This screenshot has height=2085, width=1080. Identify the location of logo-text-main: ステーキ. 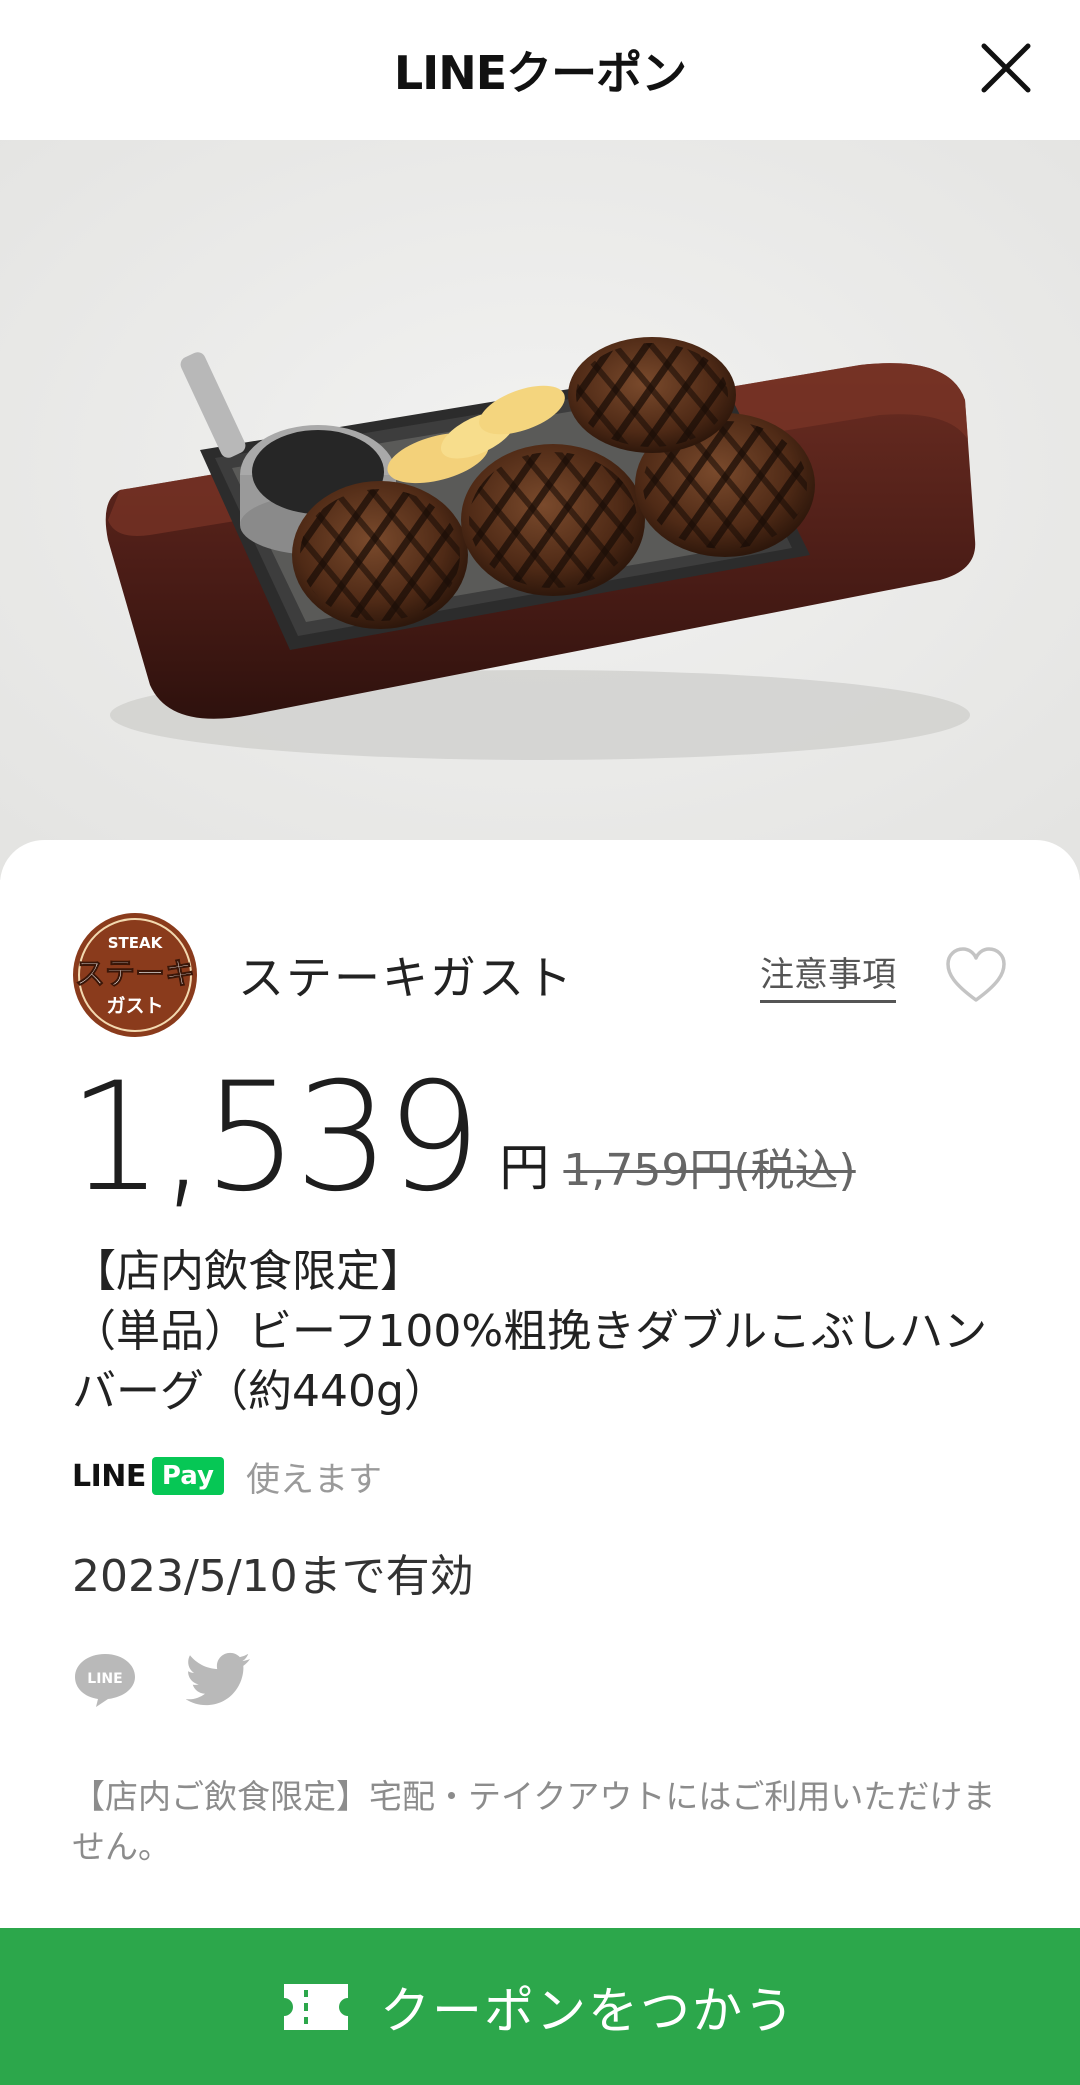
(135, 974).